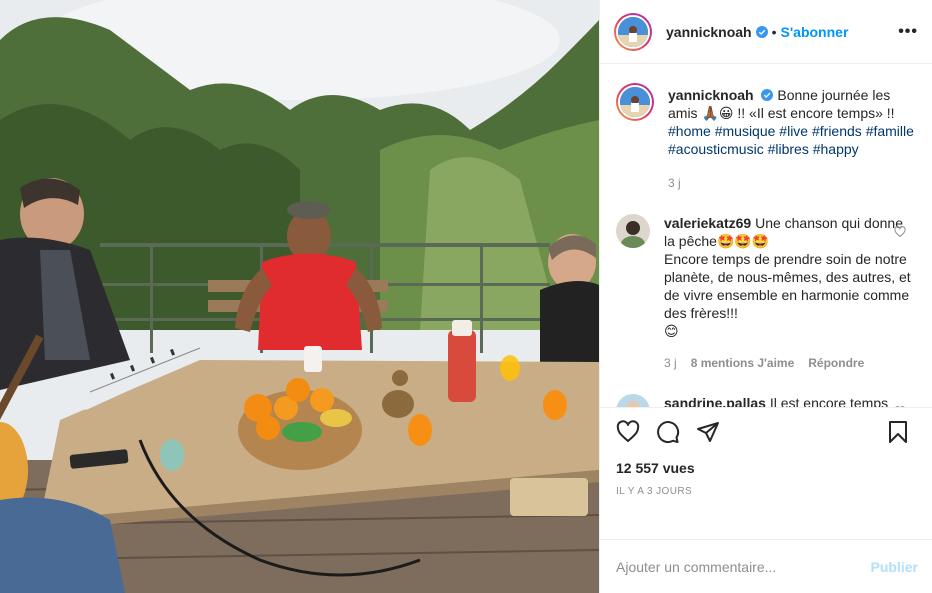 This screenshot has height=593, width=932. Describe the element at coordinates (890, 131) in the screenshot. I see `hashtag-link: #famille` at that location.